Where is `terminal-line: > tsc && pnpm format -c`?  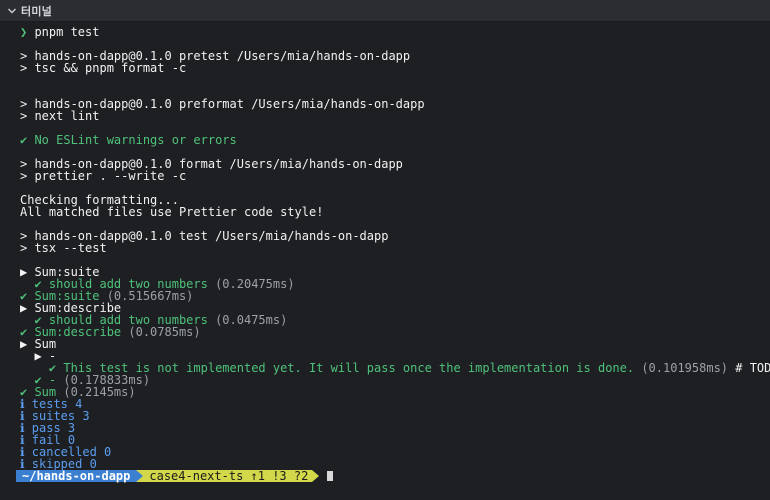
terminal-line: > tsc && pnpm format -c is located at coordinates (395, 68).